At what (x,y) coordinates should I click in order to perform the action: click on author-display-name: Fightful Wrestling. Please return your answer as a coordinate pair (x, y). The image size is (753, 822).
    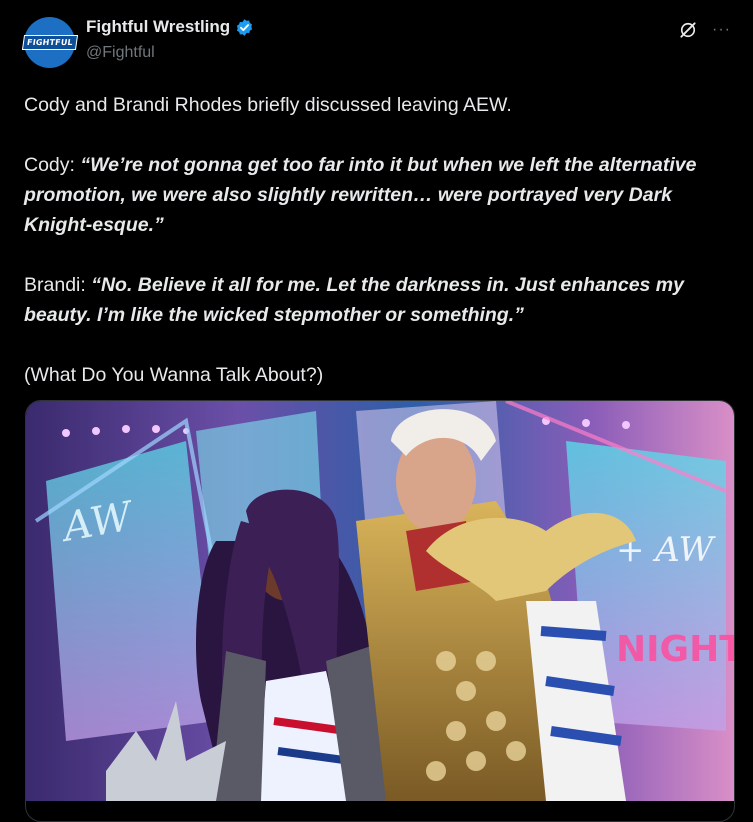
    Looking at the image, I should click on (158, 27).